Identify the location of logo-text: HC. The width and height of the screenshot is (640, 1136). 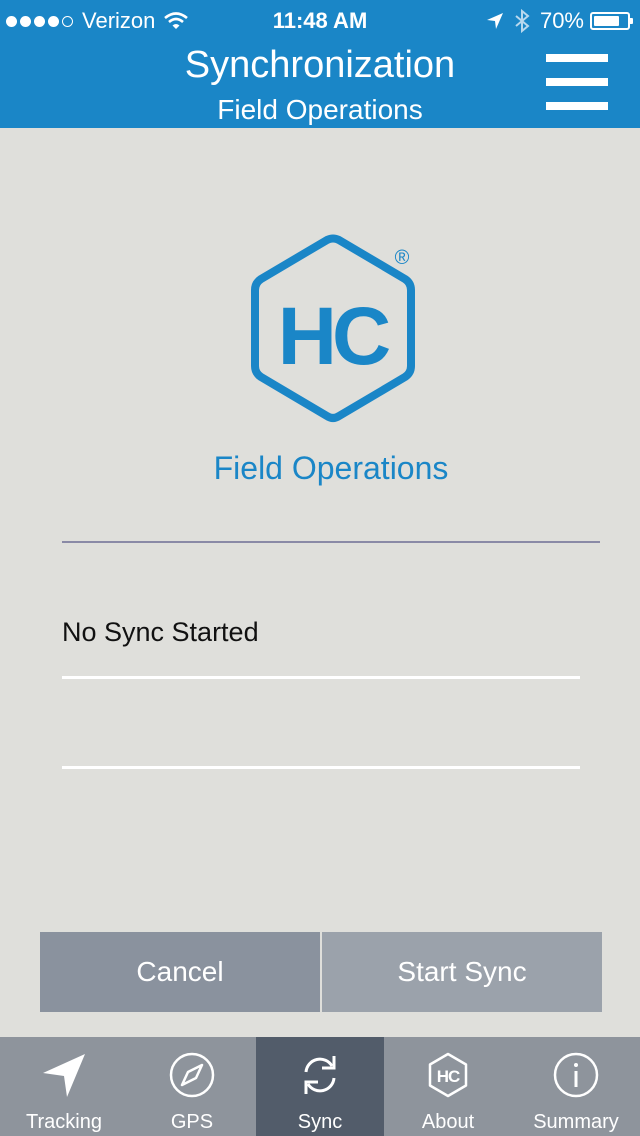
(333, 336).